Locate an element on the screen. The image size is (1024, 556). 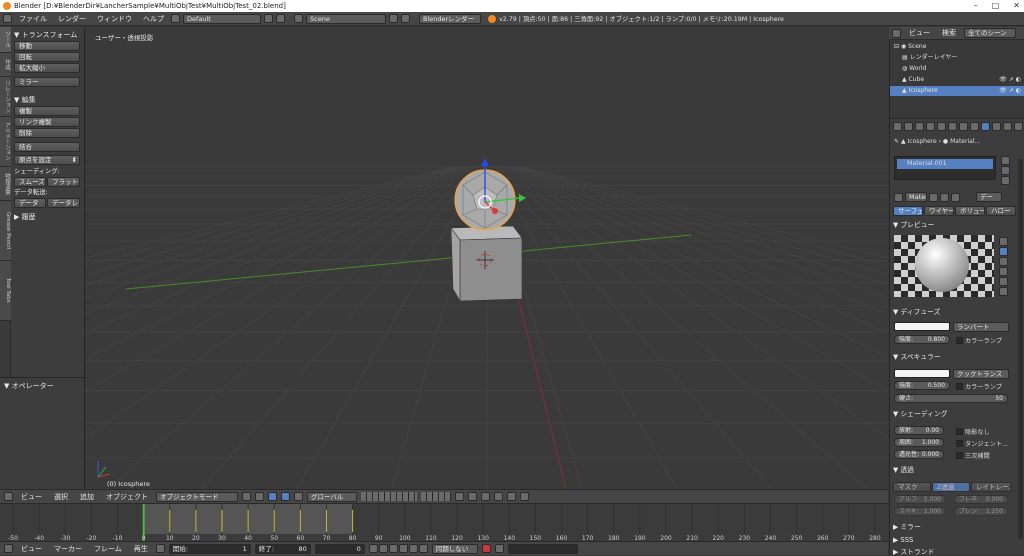
prev-keyframe-icon is located at coordinates (383, 548).